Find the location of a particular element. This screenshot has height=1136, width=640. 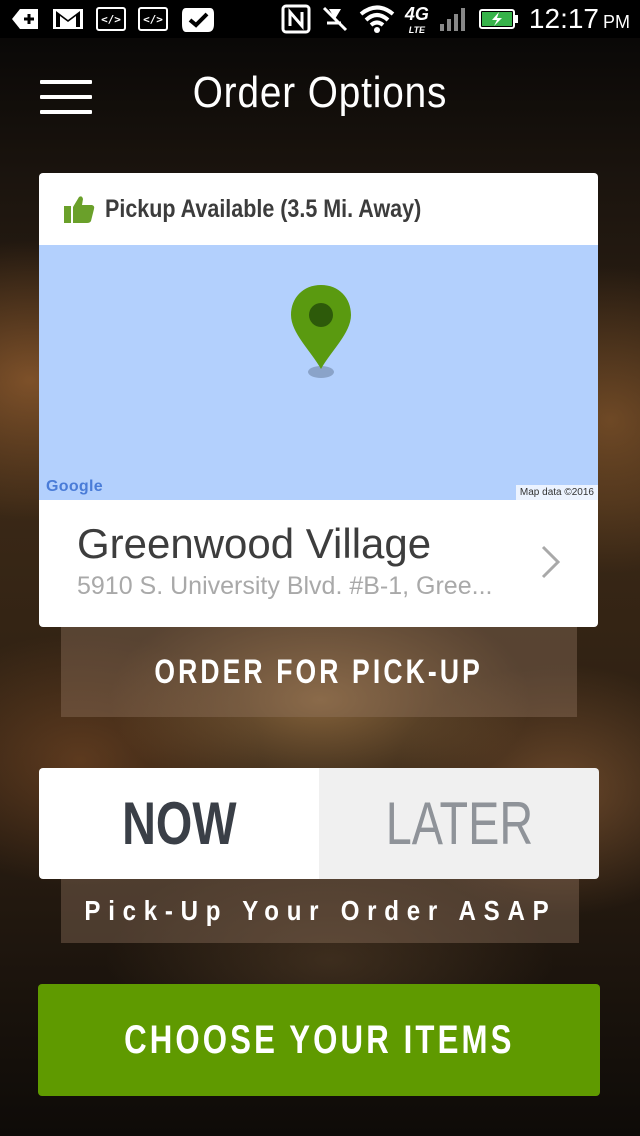

choose-your-items-button: CHOOSE YOUR ITEMS is located at coordinates (319, 1040).